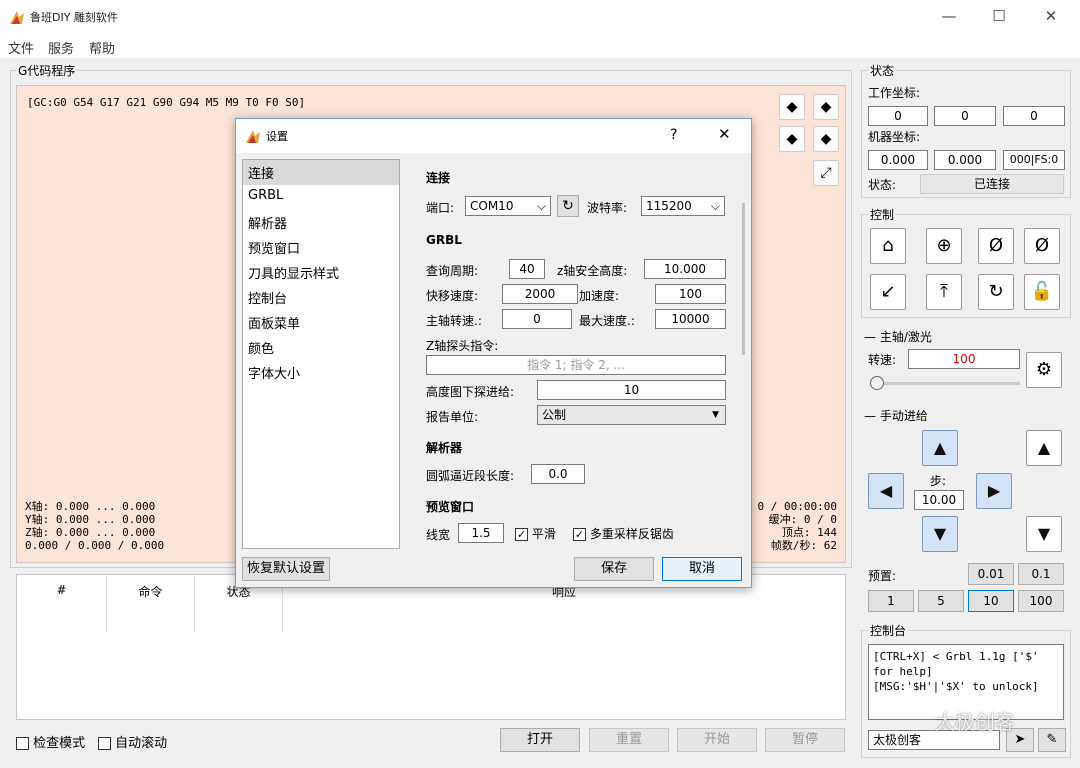 This screenshot has width=1080, height=768. What do you see at coordinates (1044, 534) in the screenshot?
I see `jog-z-down-icon: ▼` at bounding box center [1044, 534].